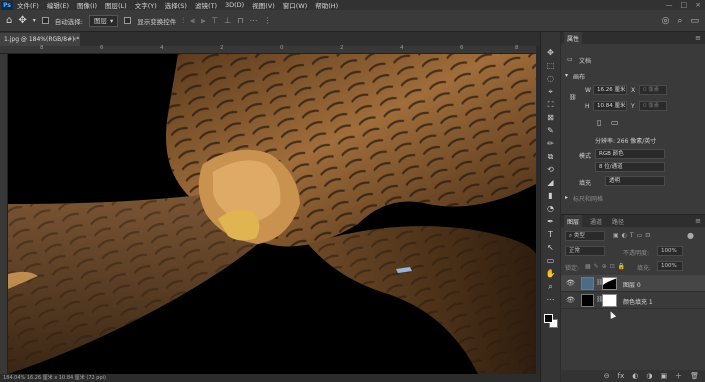 The width and height of the screenshot is (705, 382). I want to click on mode-select: RGB 颜色, so click(630, 154).